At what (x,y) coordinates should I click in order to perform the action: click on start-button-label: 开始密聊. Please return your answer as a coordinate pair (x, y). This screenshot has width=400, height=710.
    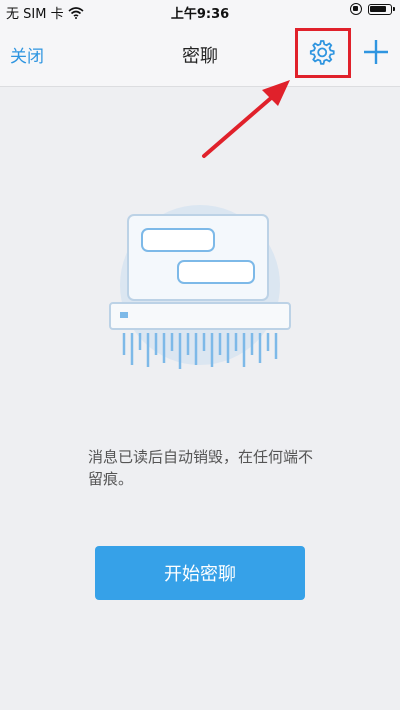
    Looking at the image, I should click on (200, 574).